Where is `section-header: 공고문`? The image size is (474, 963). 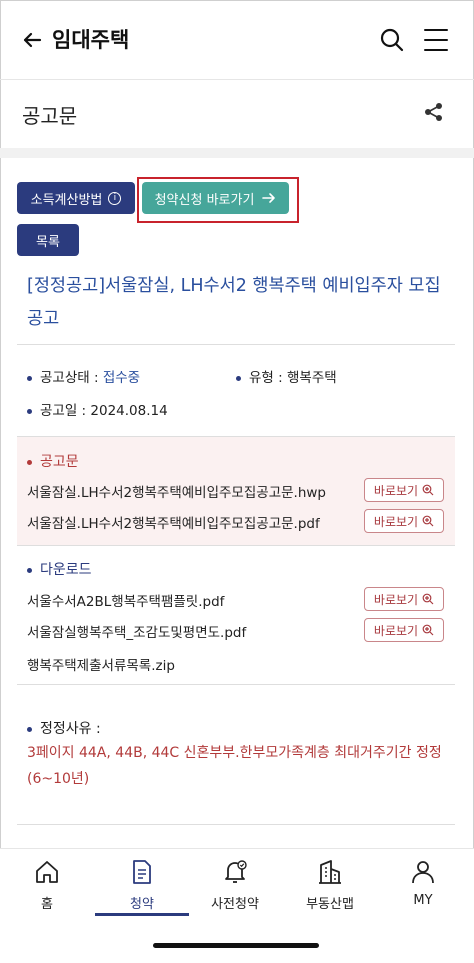 section-header: 공고문 is located at coordinates (237, 114).